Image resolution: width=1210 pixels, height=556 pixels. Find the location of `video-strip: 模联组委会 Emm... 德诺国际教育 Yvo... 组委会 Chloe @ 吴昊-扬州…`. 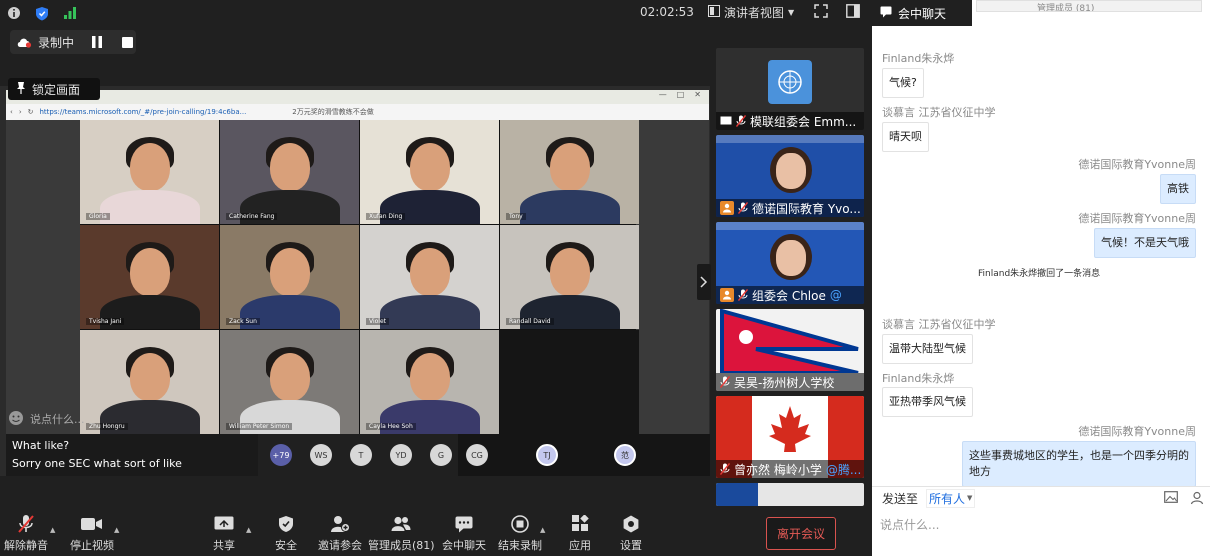

video-strip: 模联组委会 Emm... 德诺国际教育 Yvo... 组委会 Chloe @ 吴昊-扬州… is located at coordinates (790, 277).